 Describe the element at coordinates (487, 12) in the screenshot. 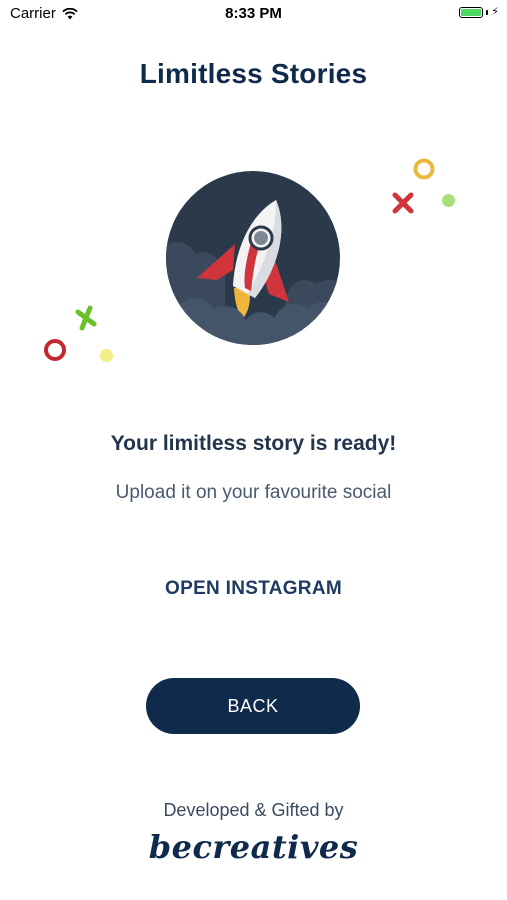

I see `battery-tip` at that location.